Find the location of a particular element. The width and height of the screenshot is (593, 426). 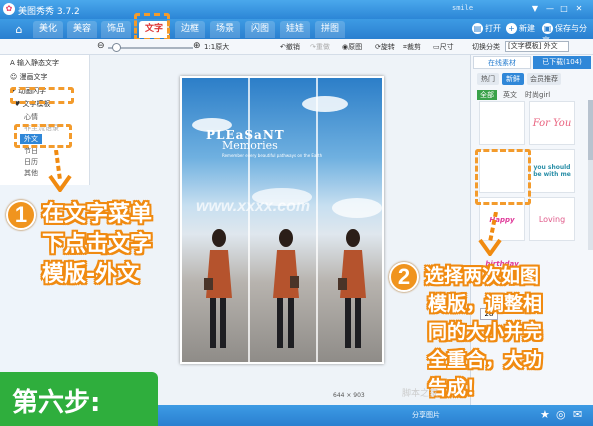

highlight-foreign is located at coordinates (43, 136).